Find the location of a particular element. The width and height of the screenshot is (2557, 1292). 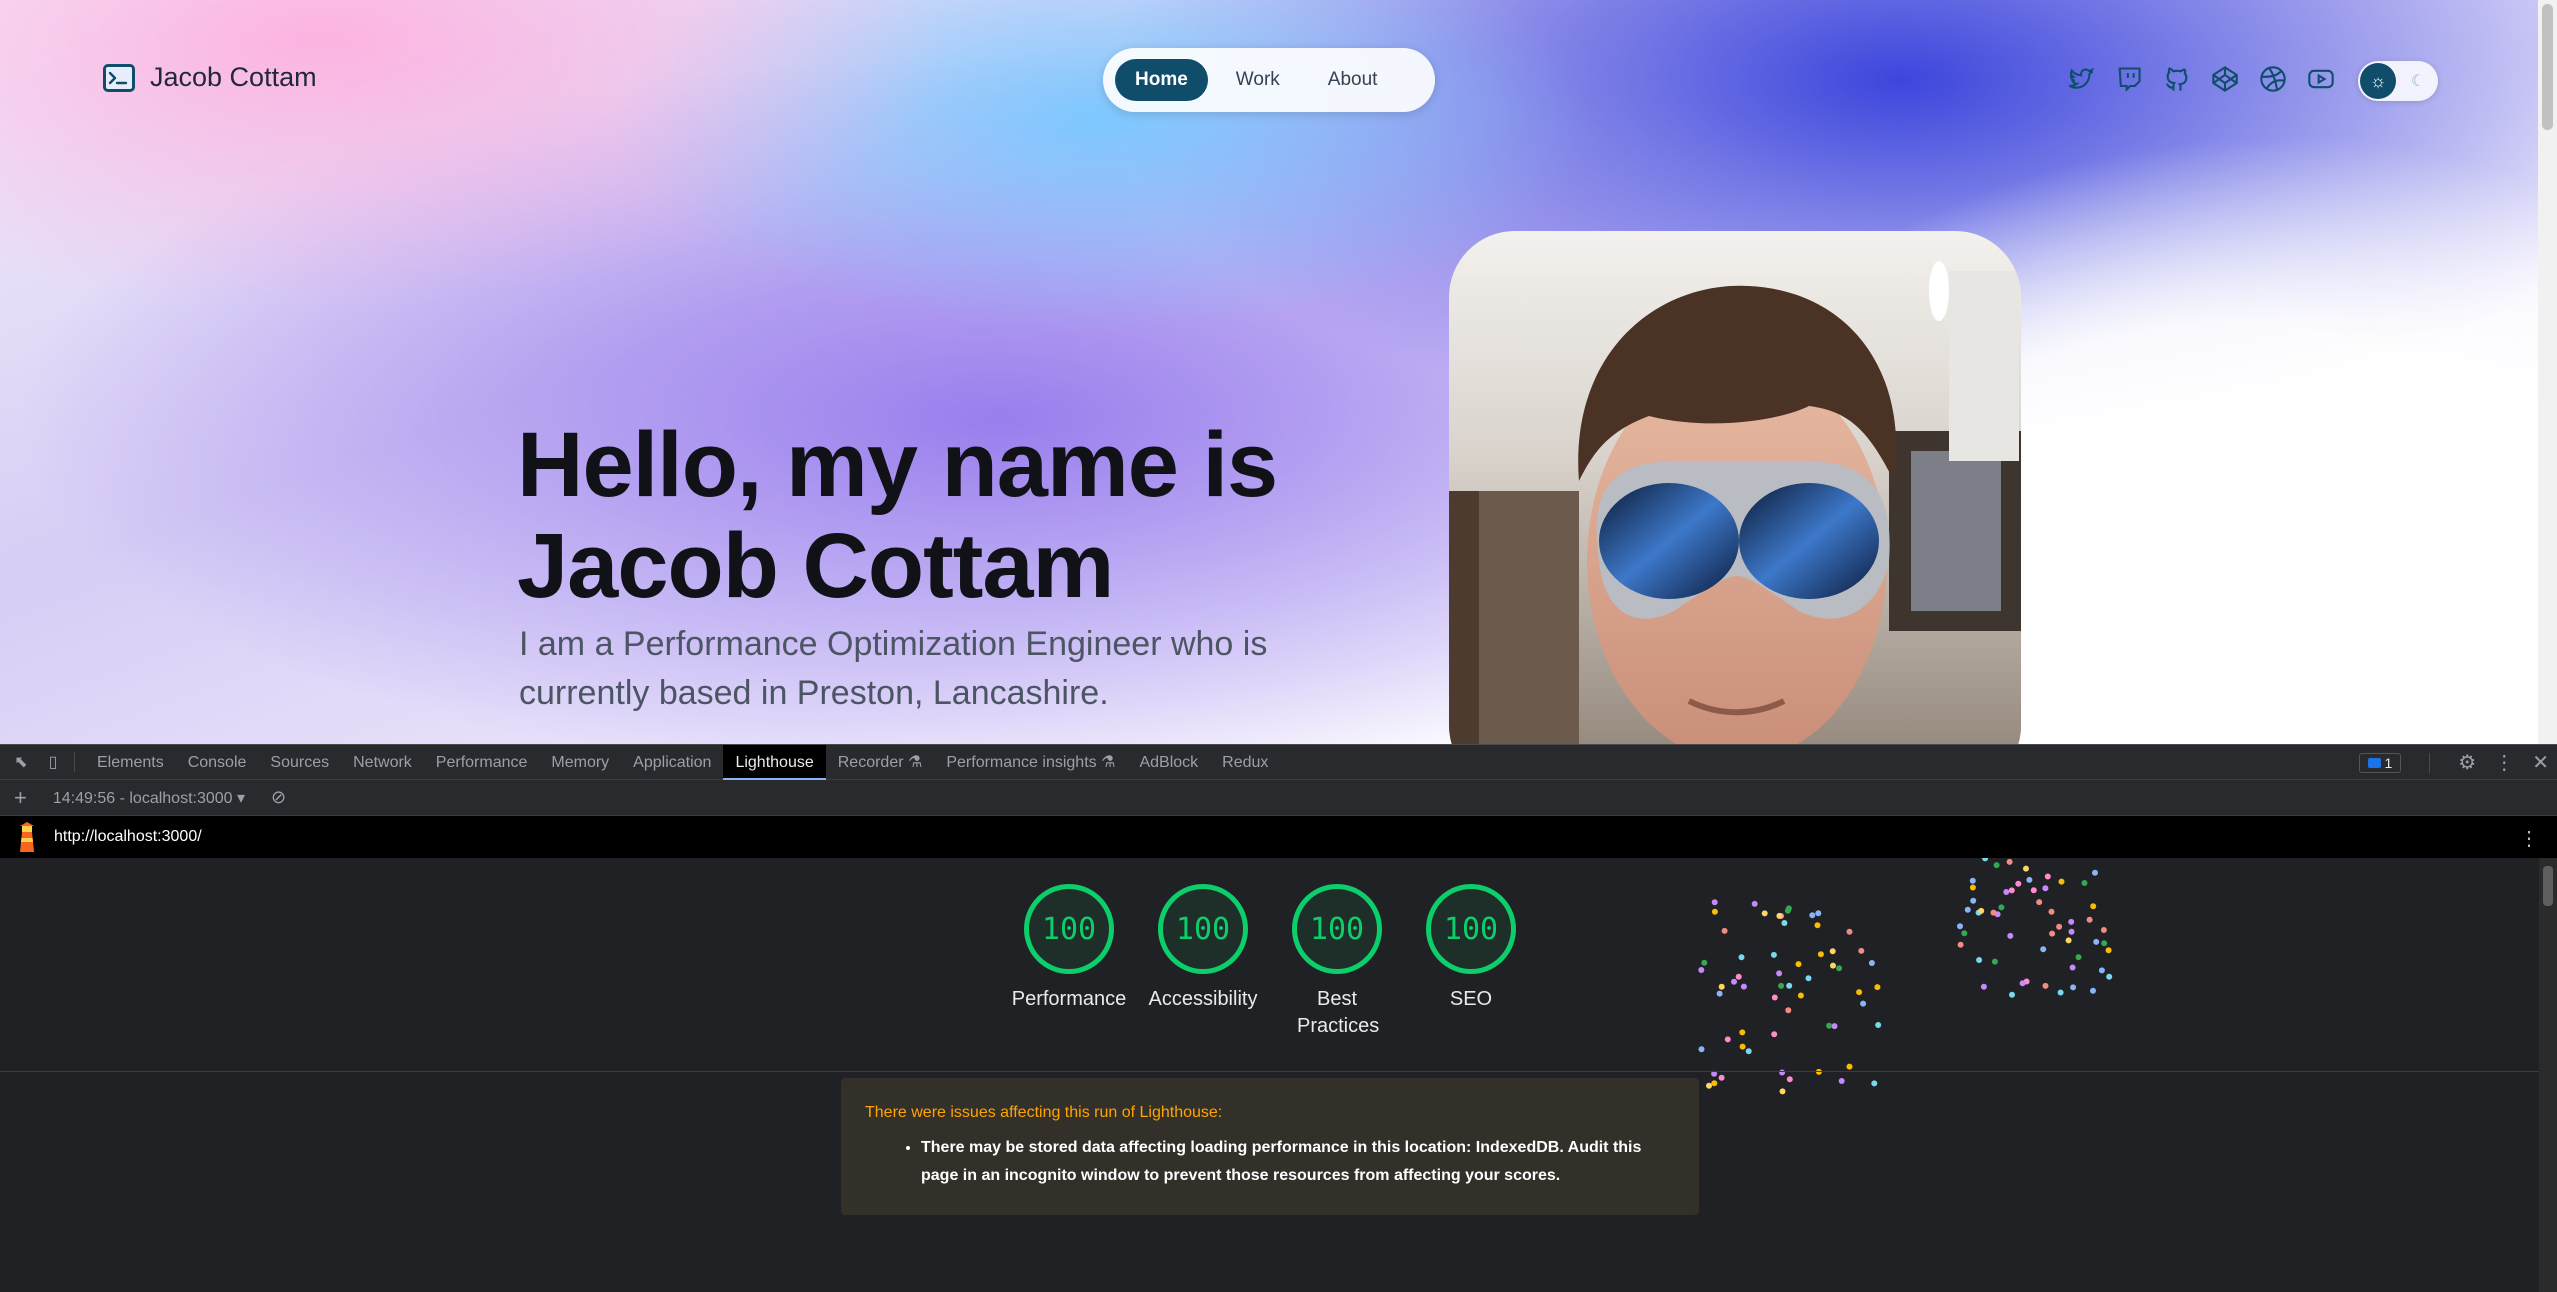

twitter-icon is located at coordinates (2081, 79).